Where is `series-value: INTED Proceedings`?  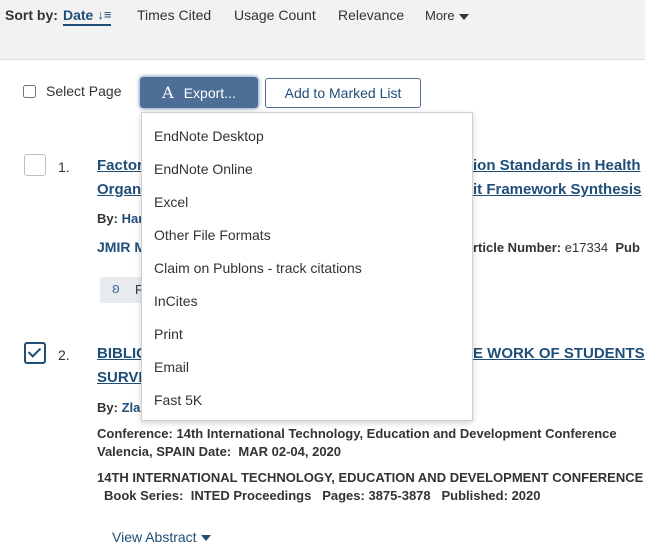 series-value: INTED Proceedings is located at coordinates (251, 495).